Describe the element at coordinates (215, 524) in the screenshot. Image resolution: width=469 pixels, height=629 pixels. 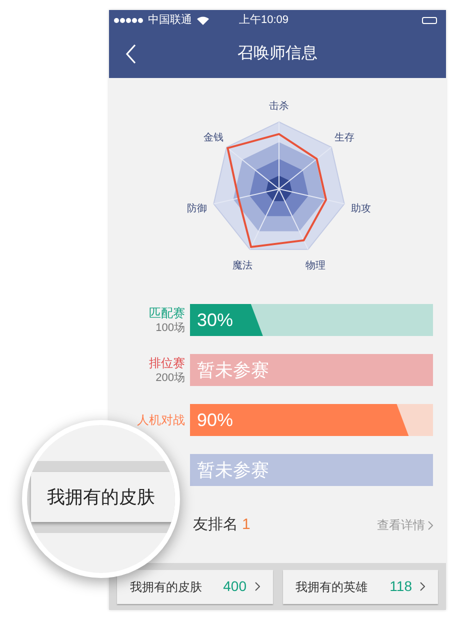
I see `ranking-label: 友排名` at that location.